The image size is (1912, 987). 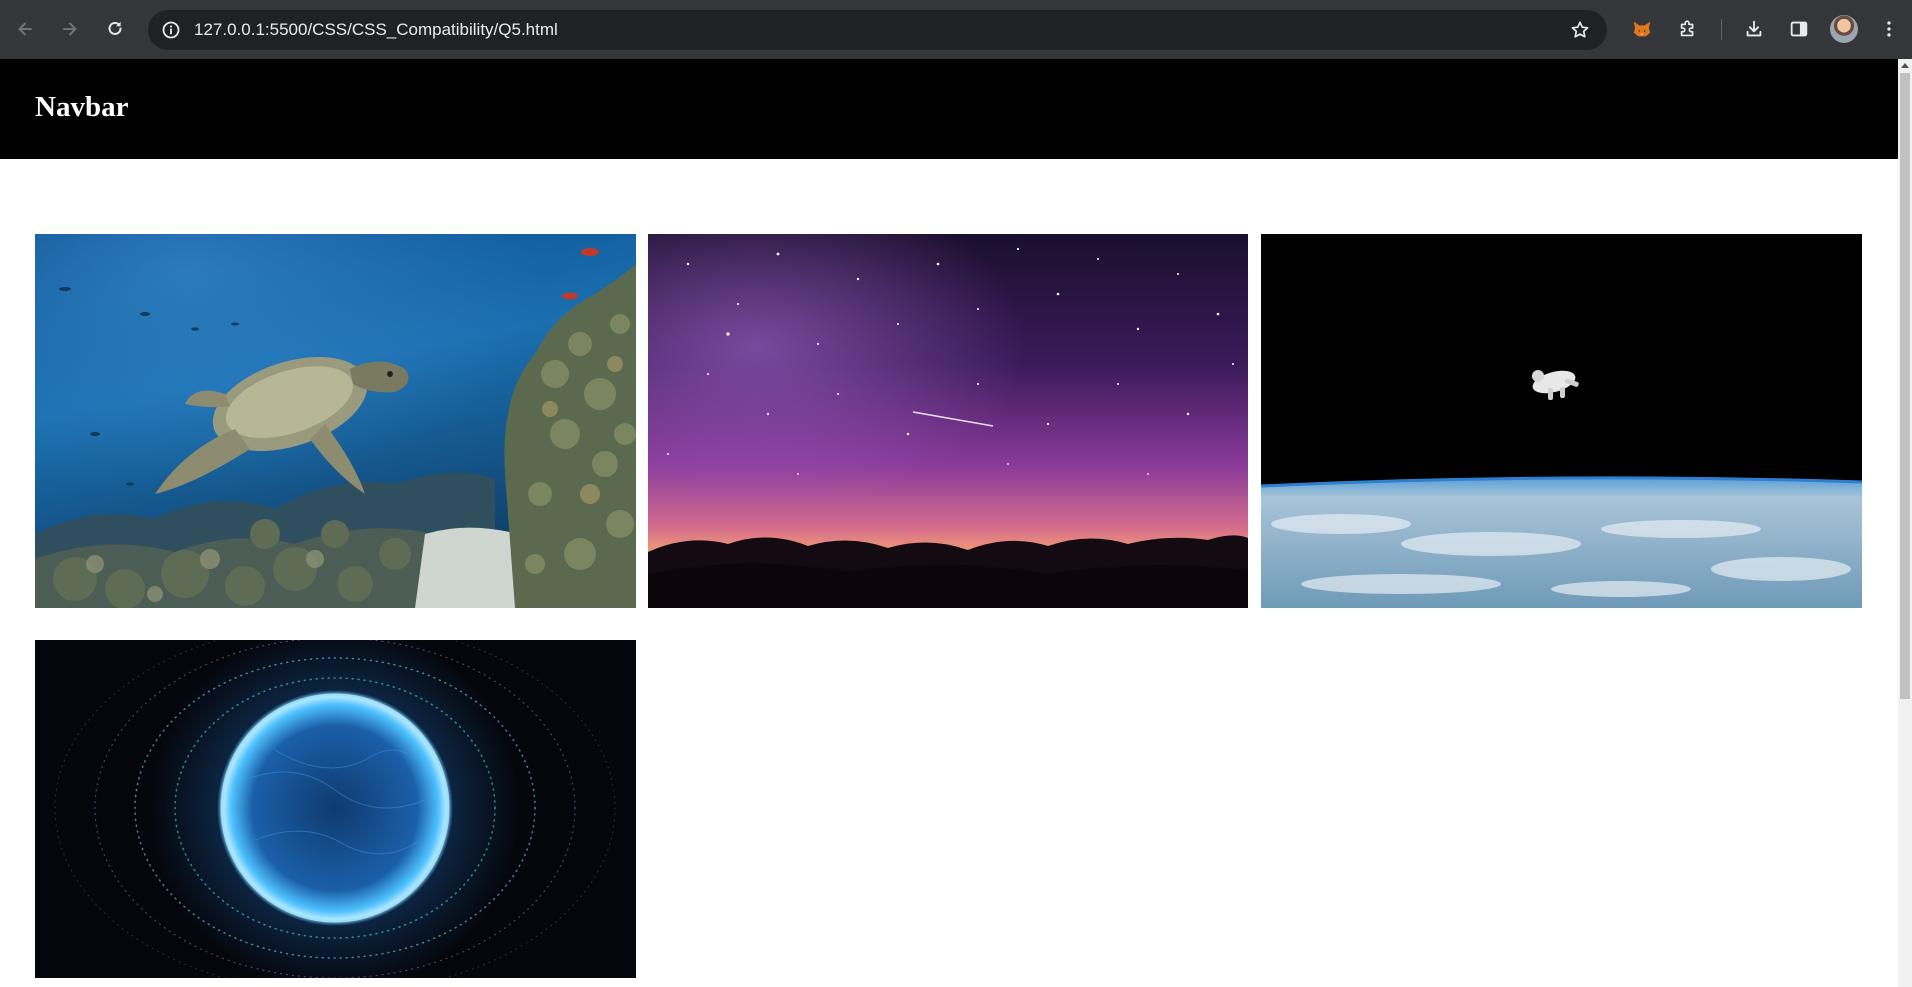 I want to click on star-icon, so click(x=1580, y=30).